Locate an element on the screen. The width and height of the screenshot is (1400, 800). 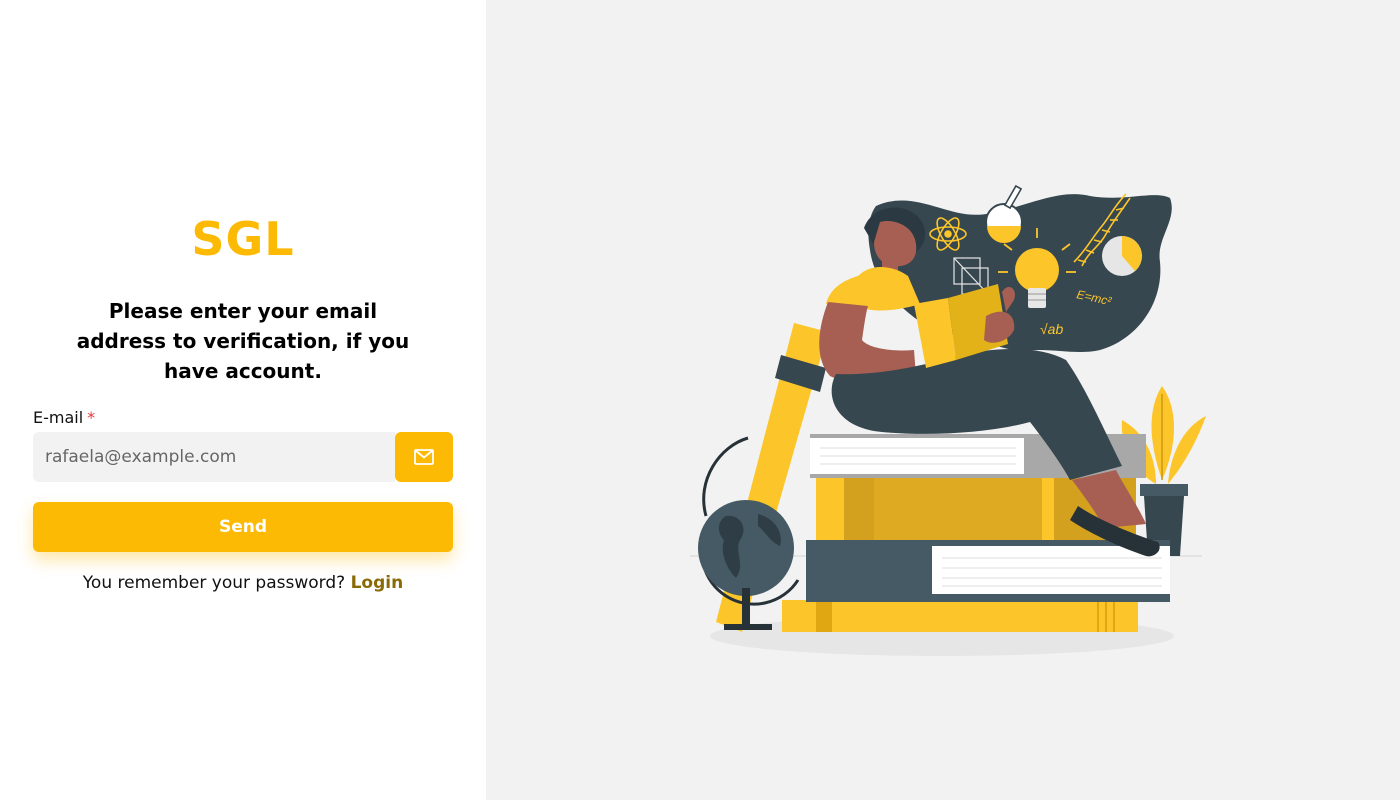
dark-book-pages is located at coordinates (1051, 570).